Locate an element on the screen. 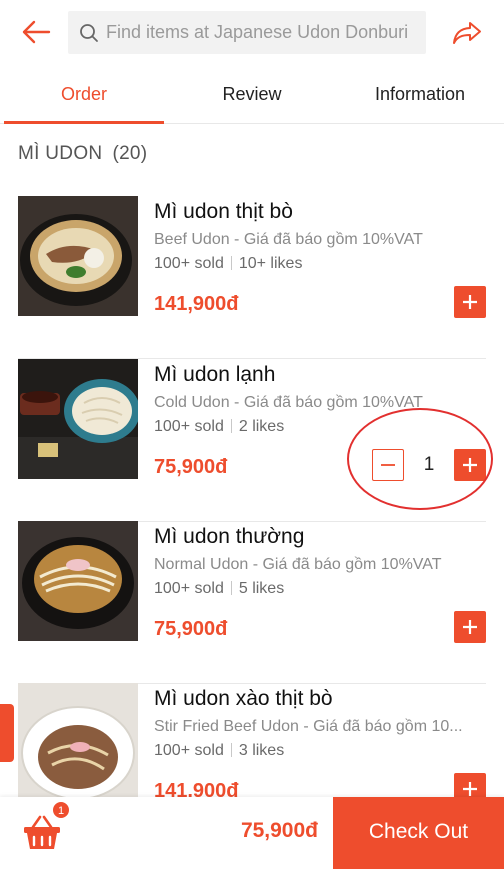  share-arrow-icon is located at coordinates (467, 33).